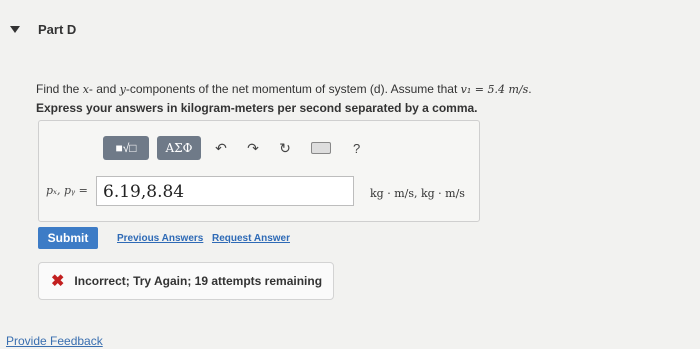  What do you see at coordinates (530, 89) in the screenshot?
I see `question-text-4: .` at bounding box center [530, 89].